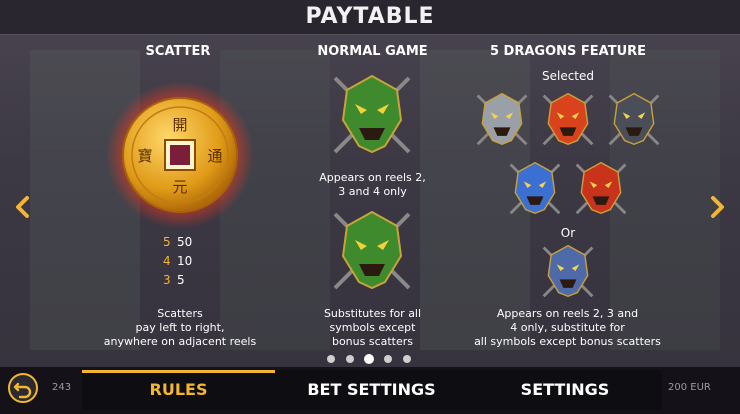 The image size is (740, 414). What do you see at coordinates (372, 51) in the screenshot?
I see `normal-game-heading: NORMAL GAME` at bounding box center [372, 51].